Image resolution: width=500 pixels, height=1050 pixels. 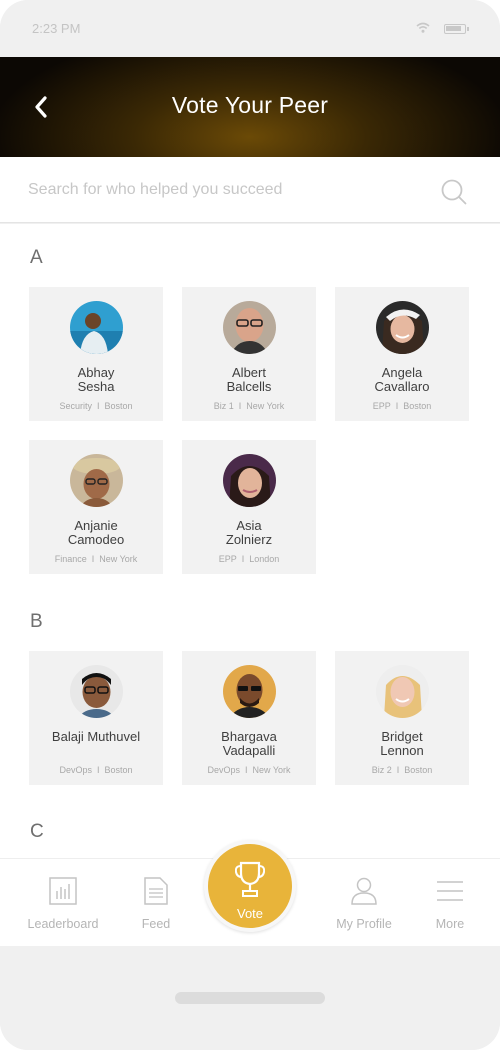 I want to click on person-card-bridget-lennon: Bridget Lennon Biz 2 I Boston, so click(x=402, y=718).